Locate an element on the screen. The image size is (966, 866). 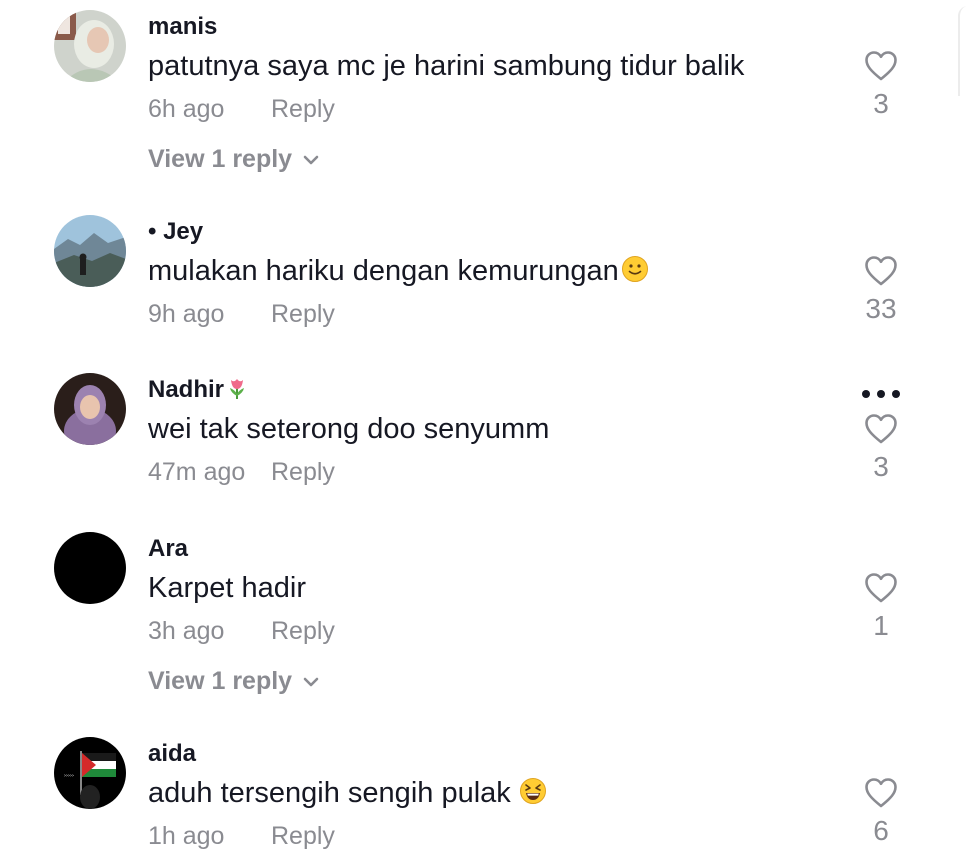
comment-time: 6h ago is located at coordinates (186, 109).